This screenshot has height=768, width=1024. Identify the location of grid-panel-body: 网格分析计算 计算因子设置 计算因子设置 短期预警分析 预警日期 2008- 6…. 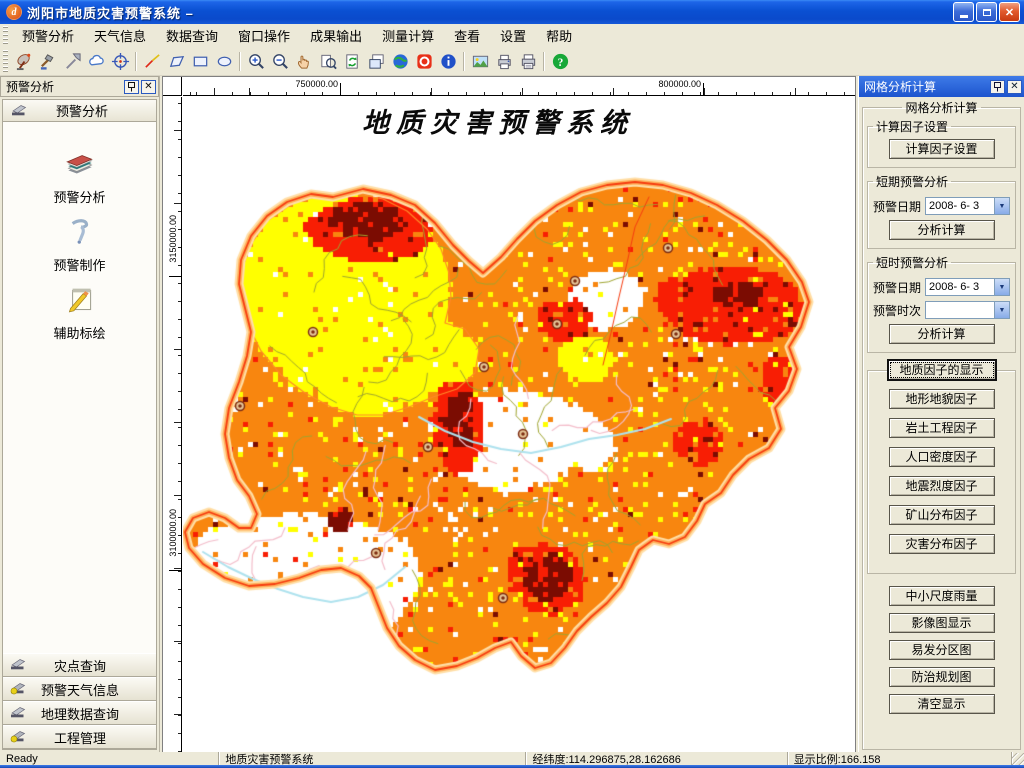
(941, 424).